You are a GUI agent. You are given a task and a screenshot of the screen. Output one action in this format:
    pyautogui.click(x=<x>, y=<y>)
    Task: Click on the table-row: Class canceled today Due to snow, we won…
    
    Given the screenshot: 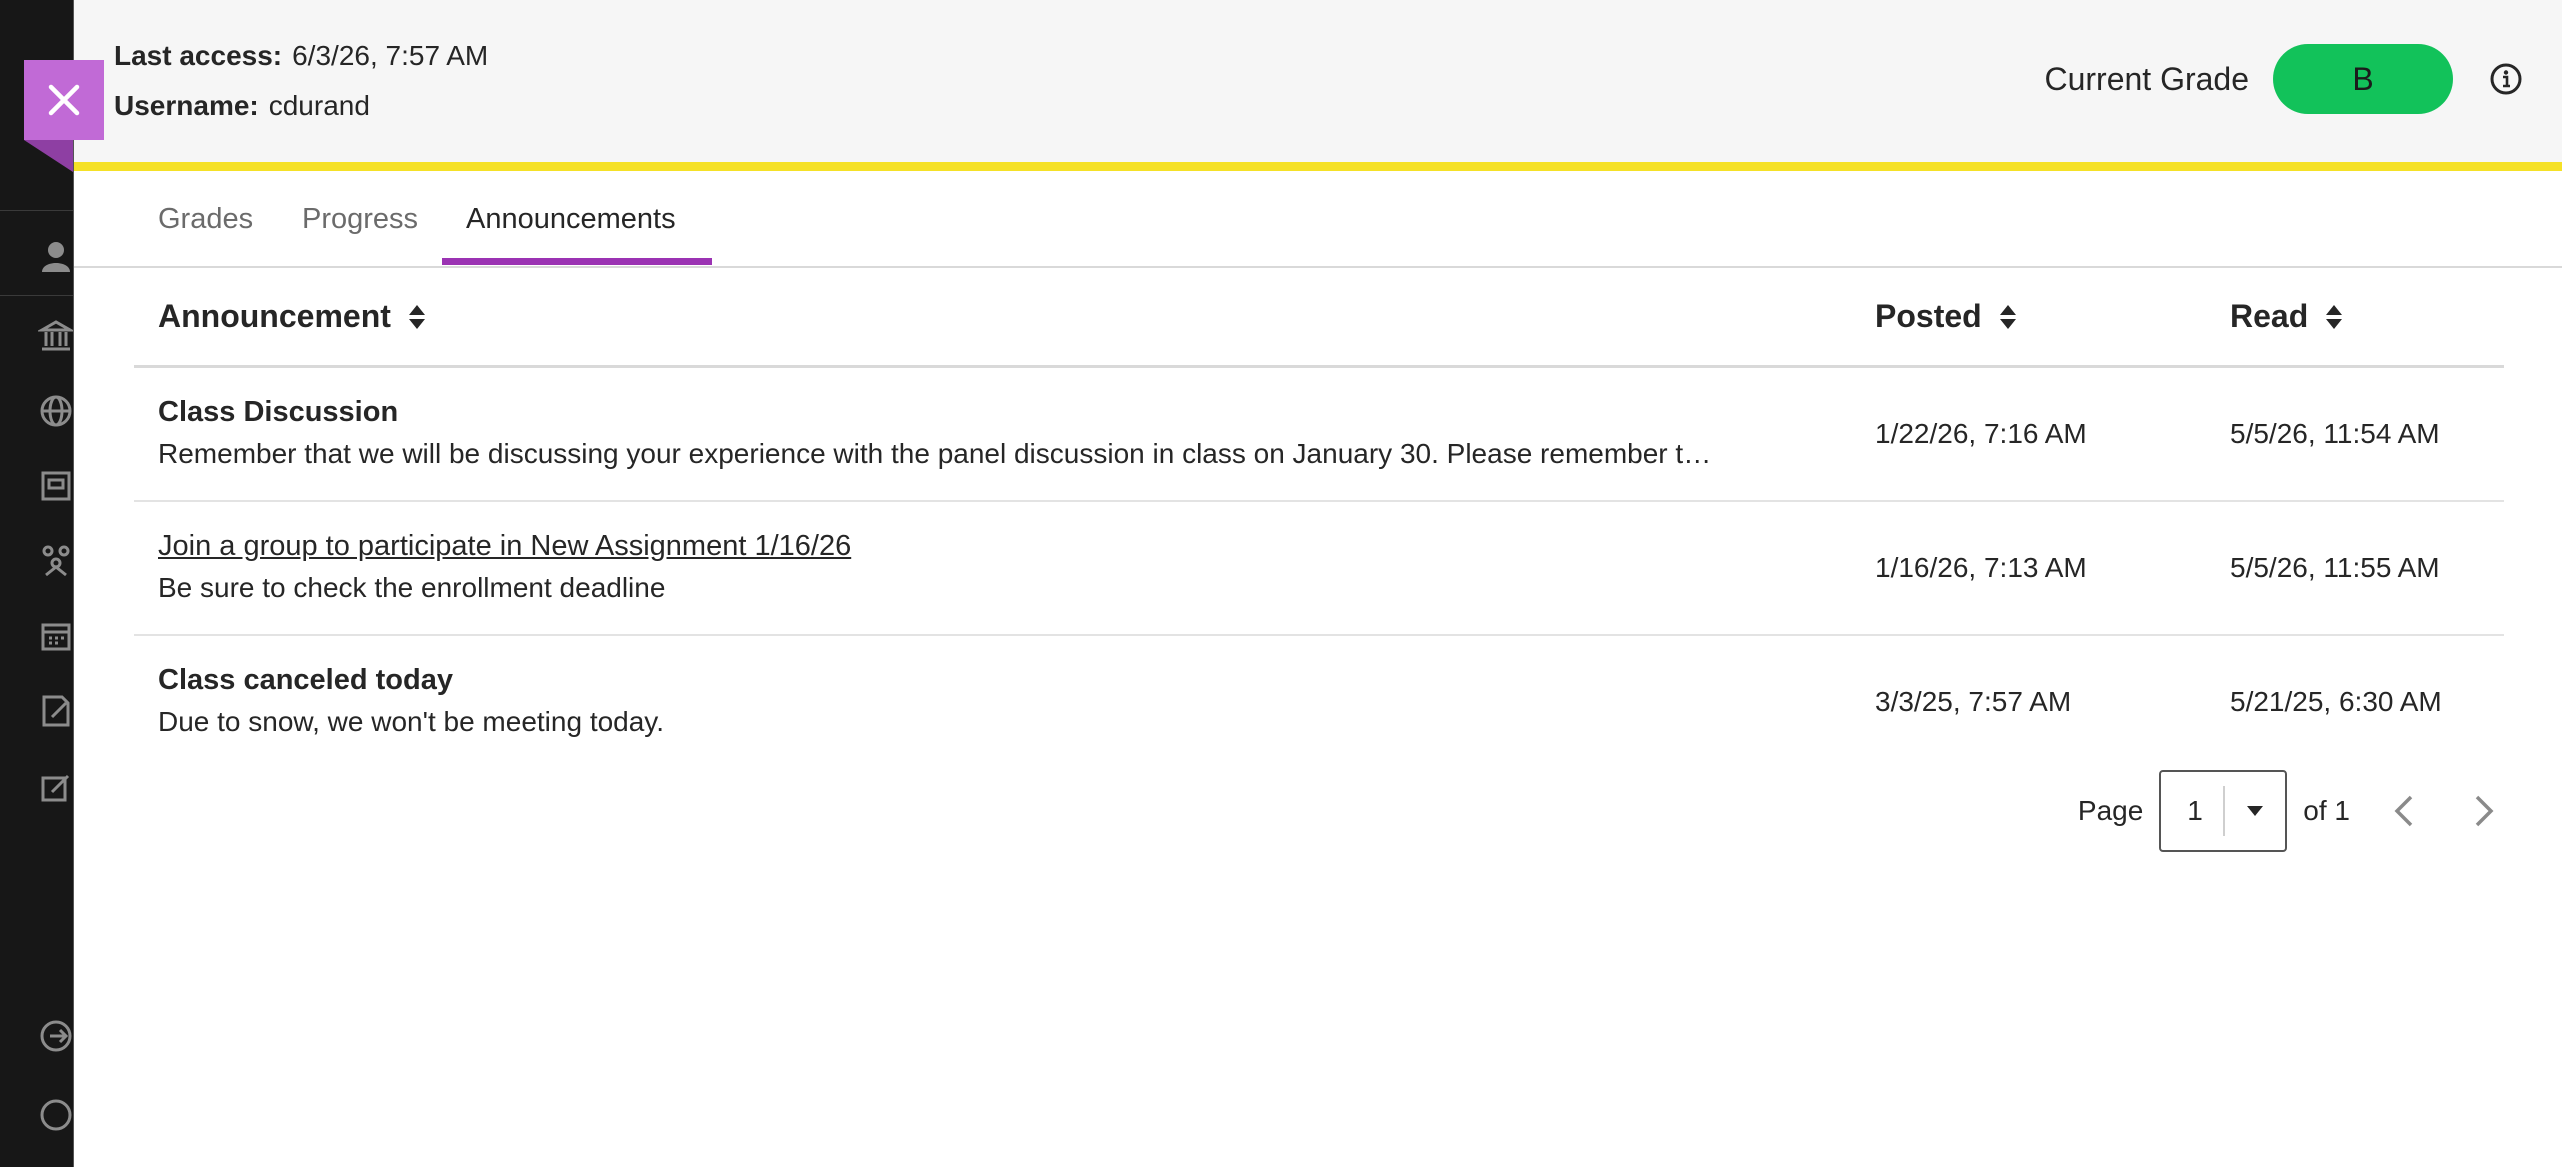 What is the action you would take?
    pyautogui.click(x=1319, y=703)
    